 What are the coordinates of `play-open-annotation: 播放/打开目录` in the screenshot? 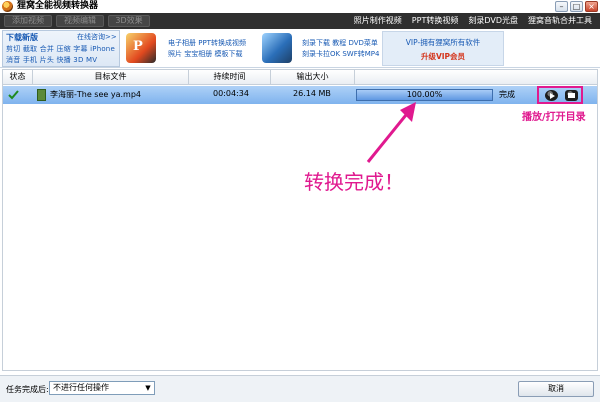 It's located at (554, 117).